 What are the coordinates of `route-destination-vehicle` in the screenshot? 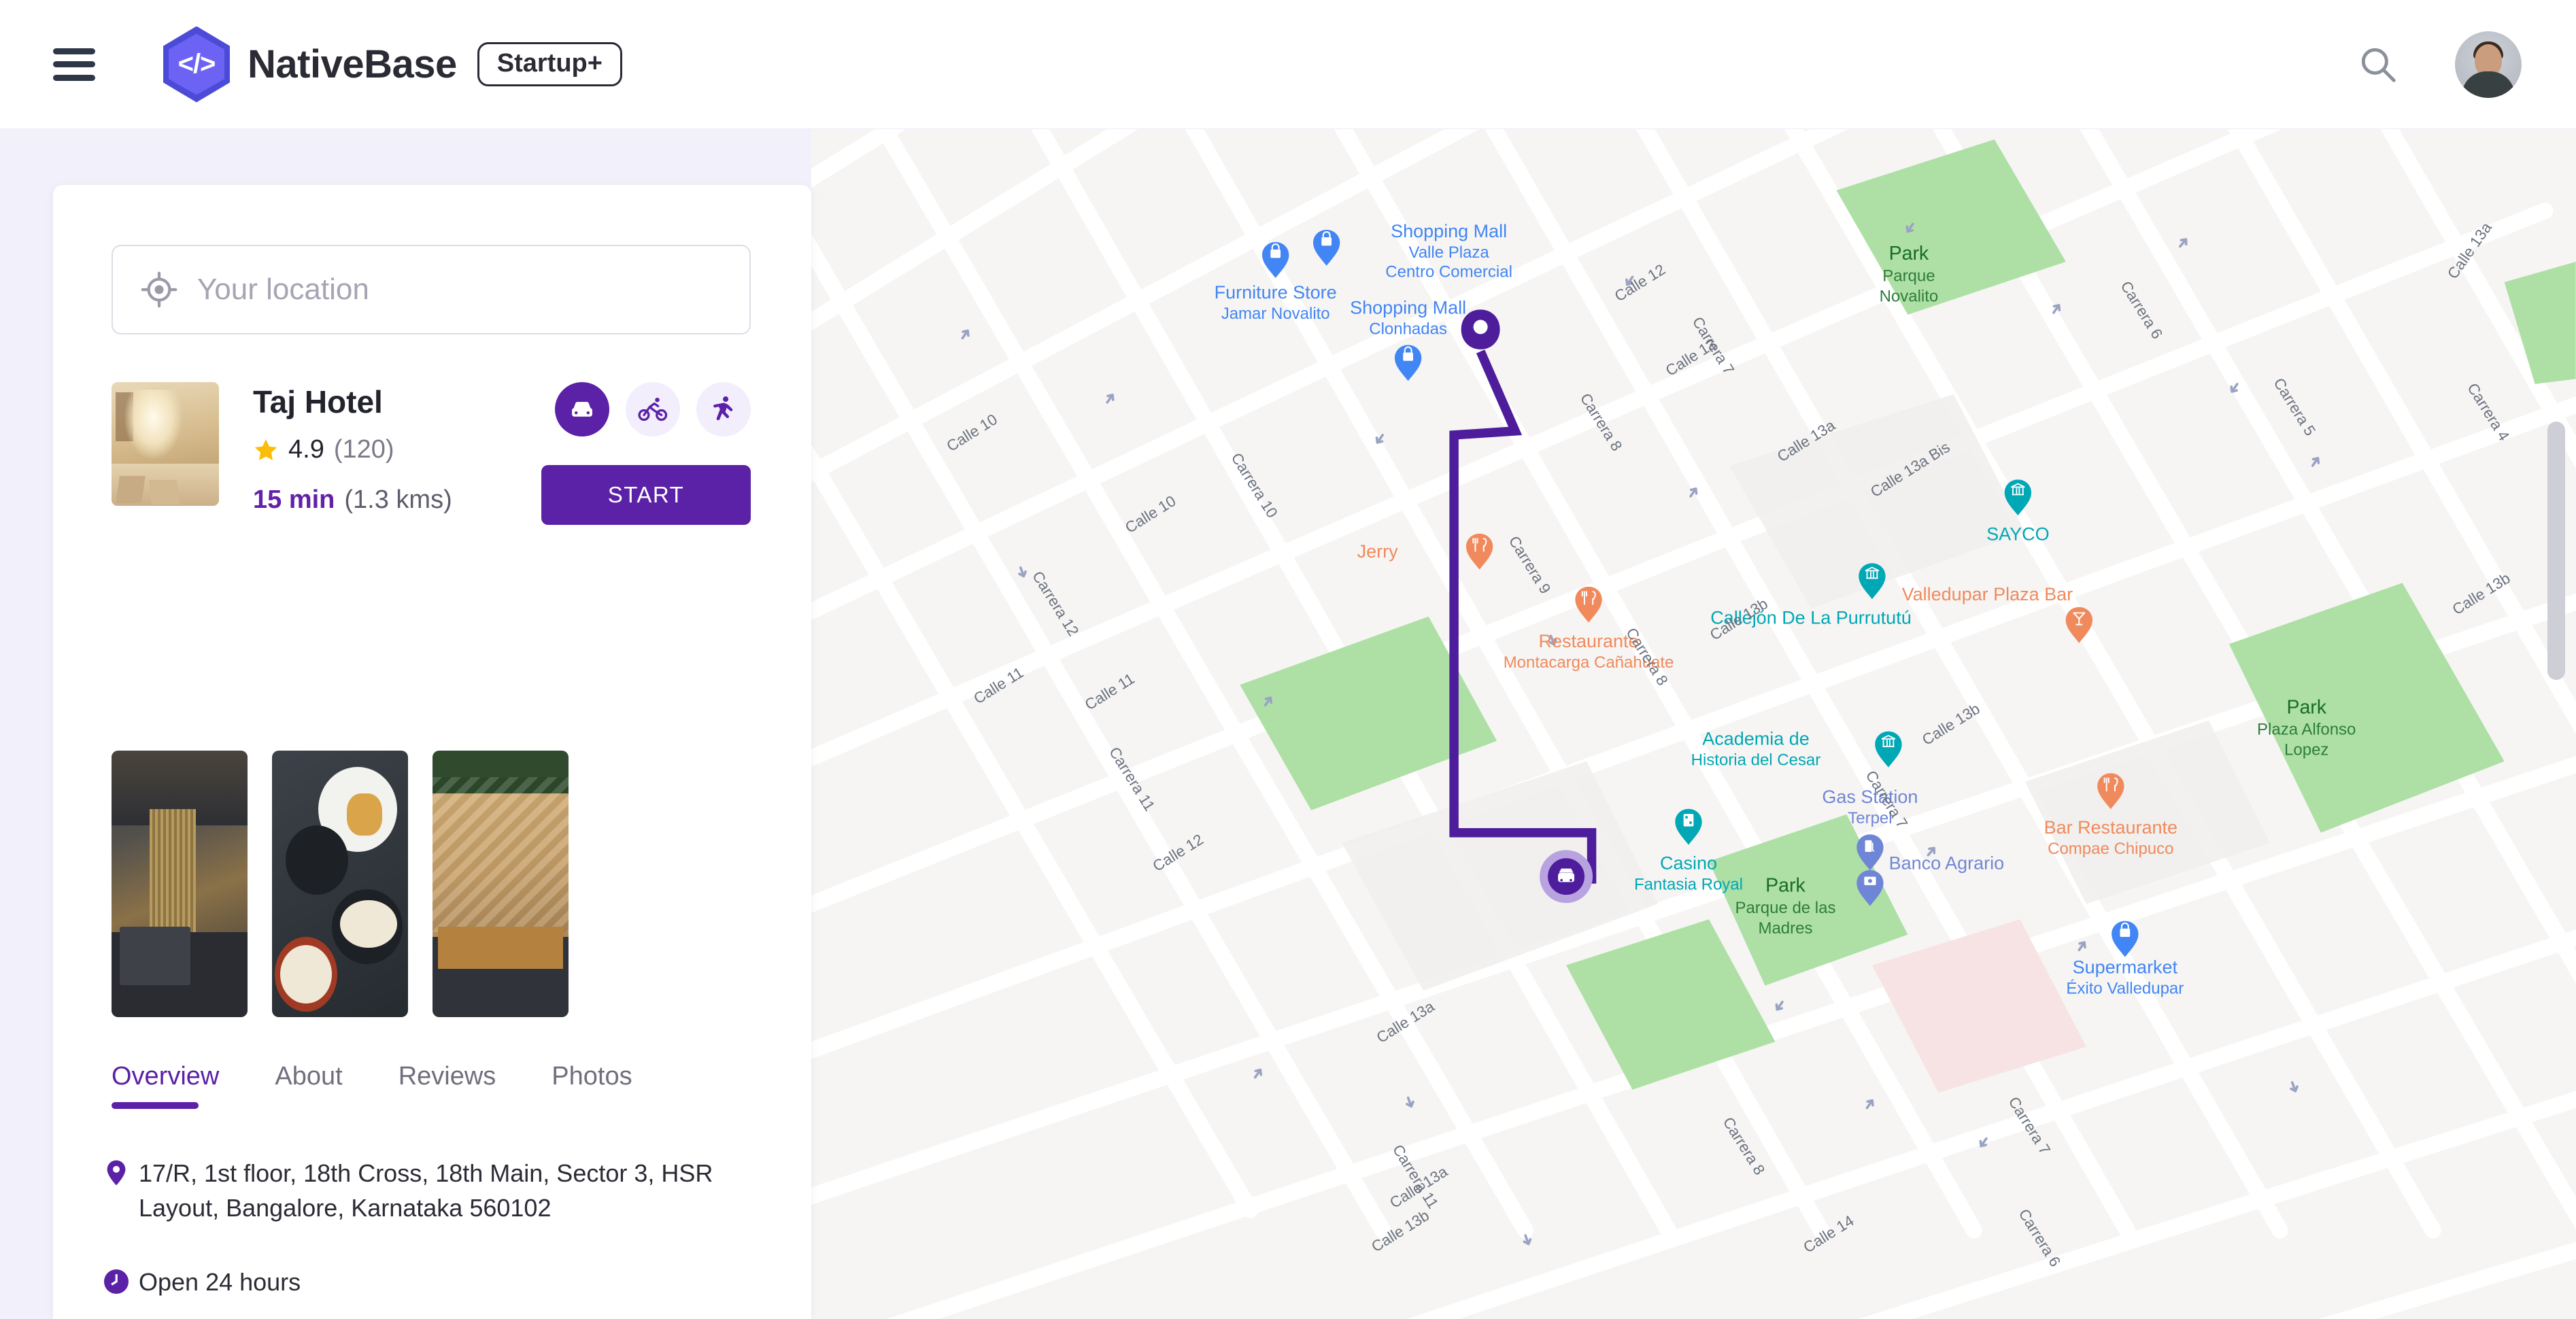 It's located at (1566, 877).